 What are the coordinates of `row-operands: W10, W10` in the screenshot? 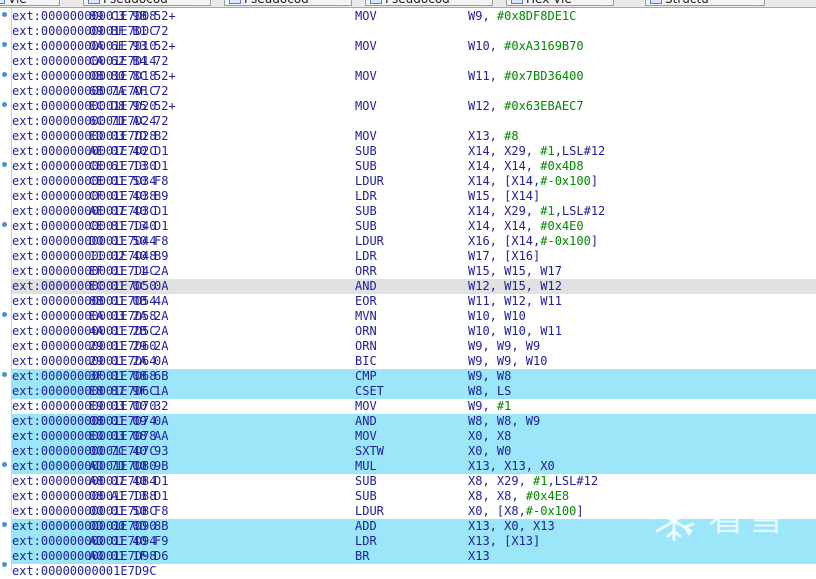 It's located at (497, 316).